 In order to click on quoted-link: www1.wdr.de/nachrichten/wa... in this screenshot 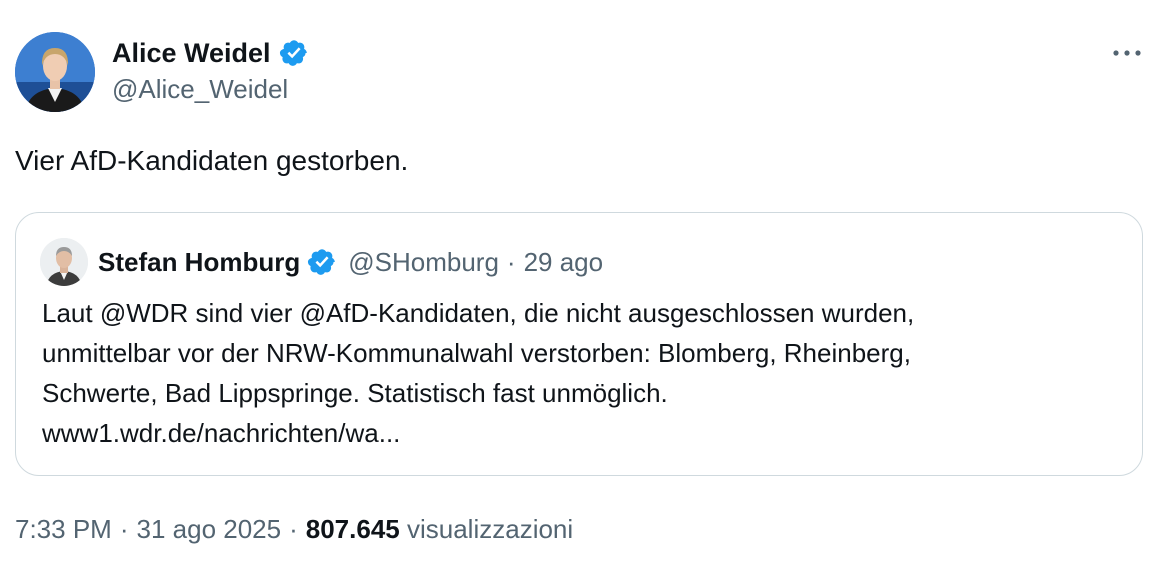, I will do `click(582, 433)`.